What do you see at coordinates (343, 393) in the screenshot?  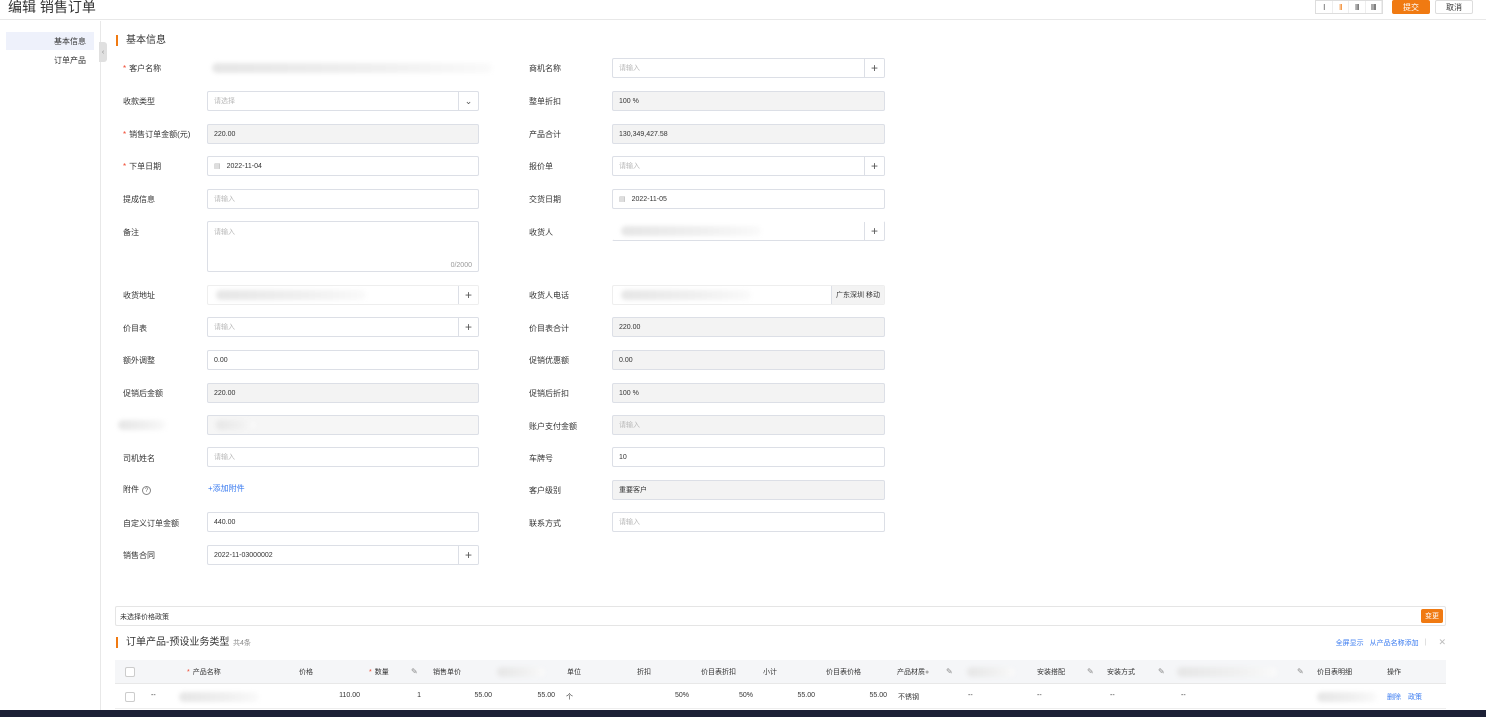 I see `amount-after-promo-field: 220.00` at bounding box center [343, 393].